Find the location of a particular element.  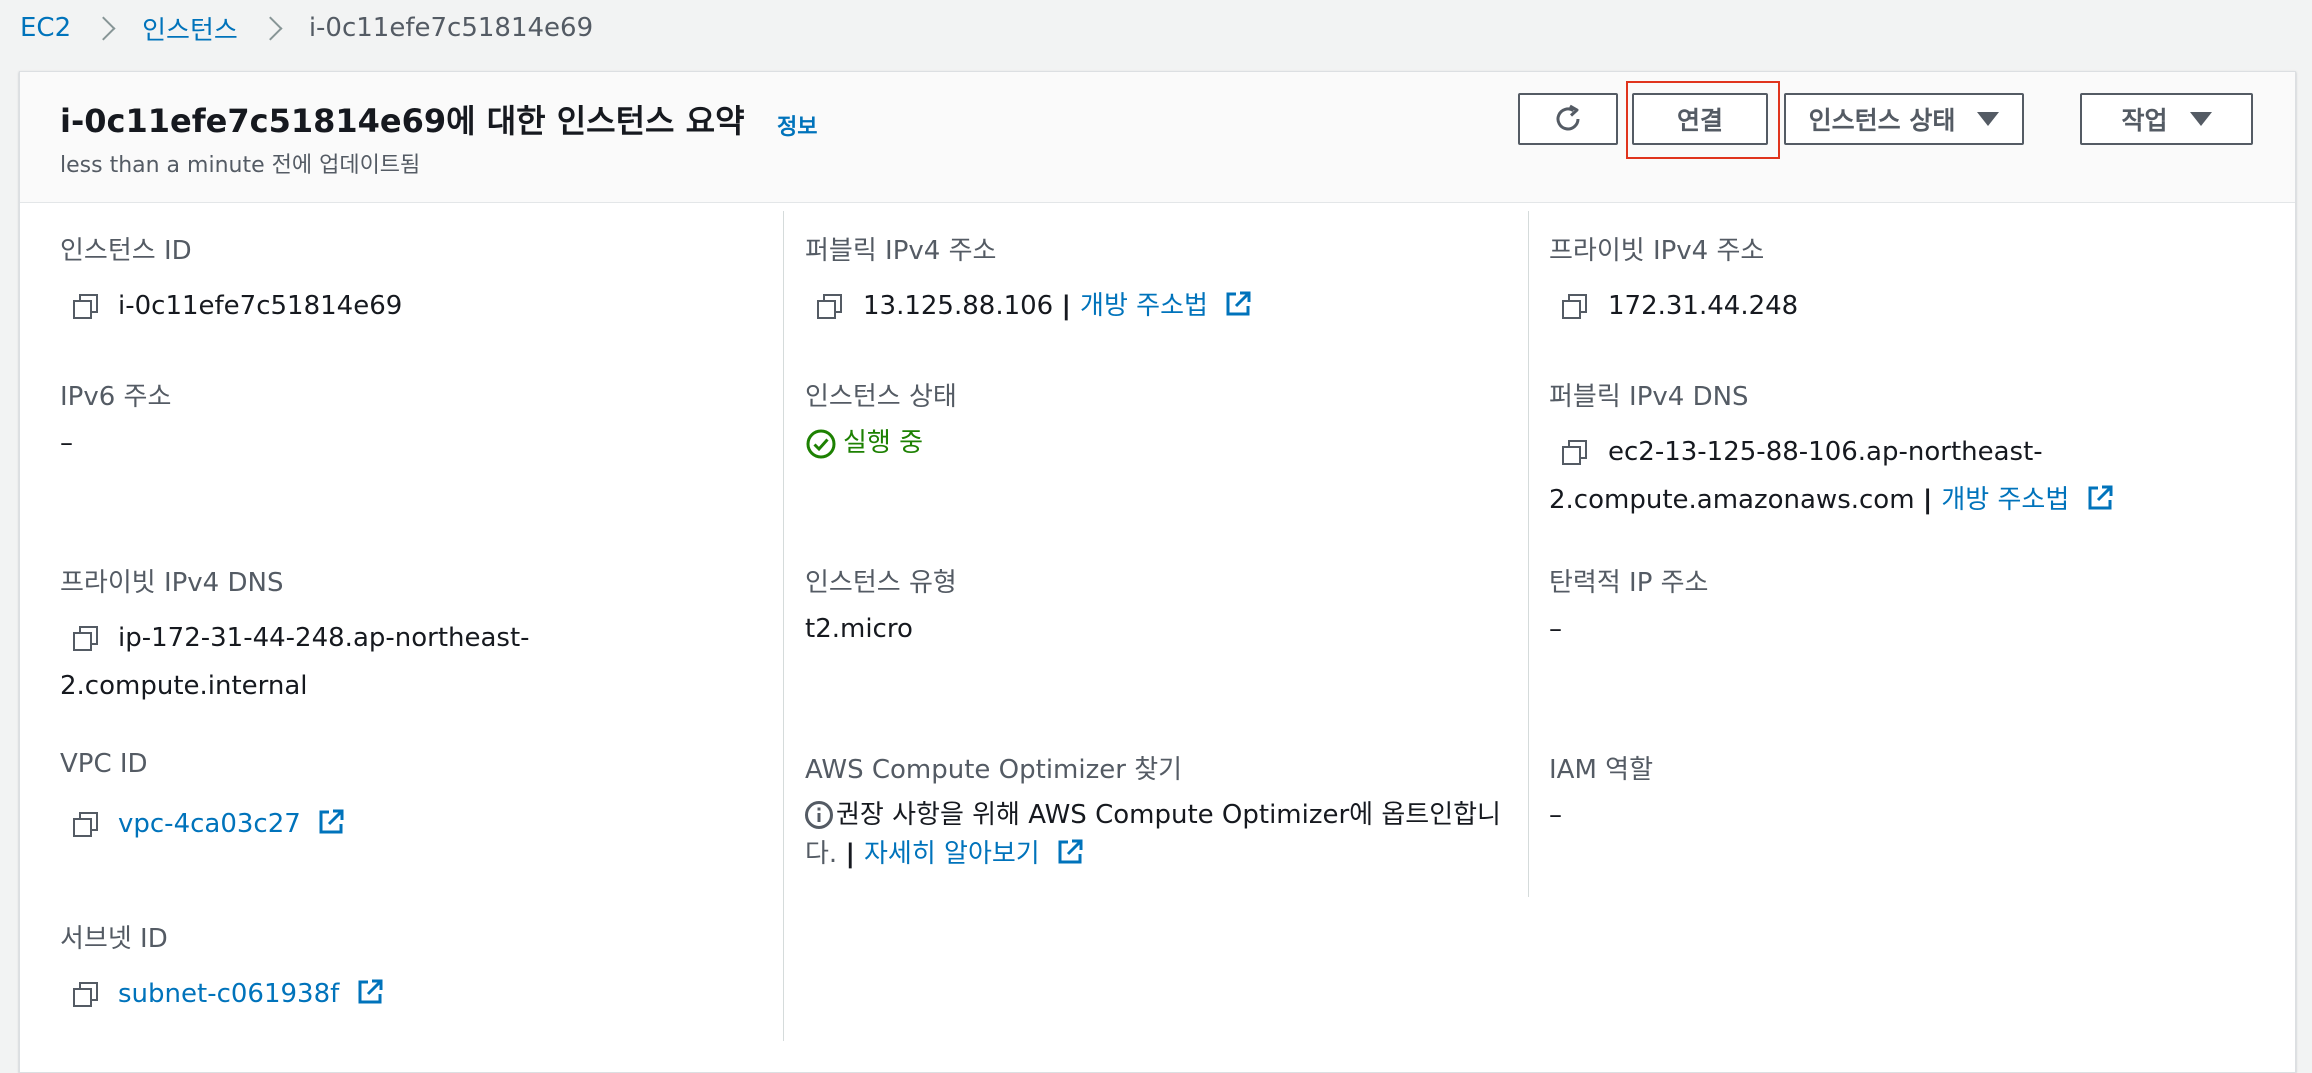

breadcrumb-ec2-link: EC2 is located at coordinates (45, 28).